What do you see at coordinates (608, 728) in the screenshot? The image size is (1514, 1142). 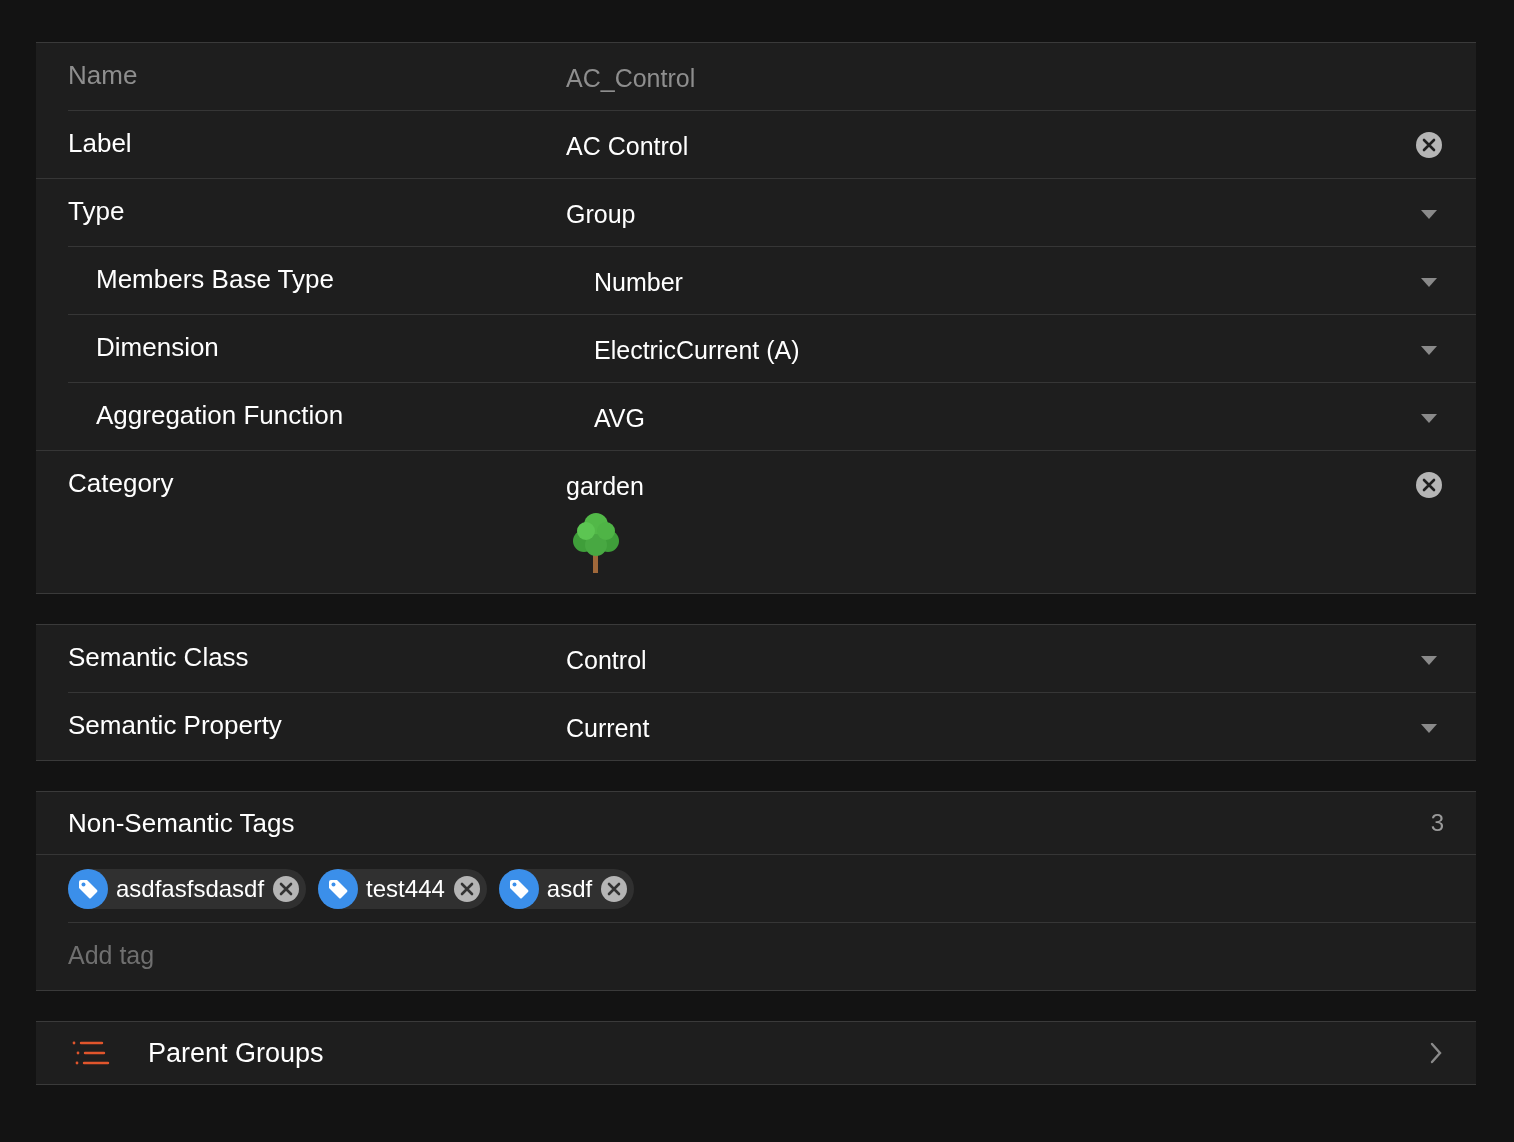 I see `field-value: Current` at bounding box center [608, 728].